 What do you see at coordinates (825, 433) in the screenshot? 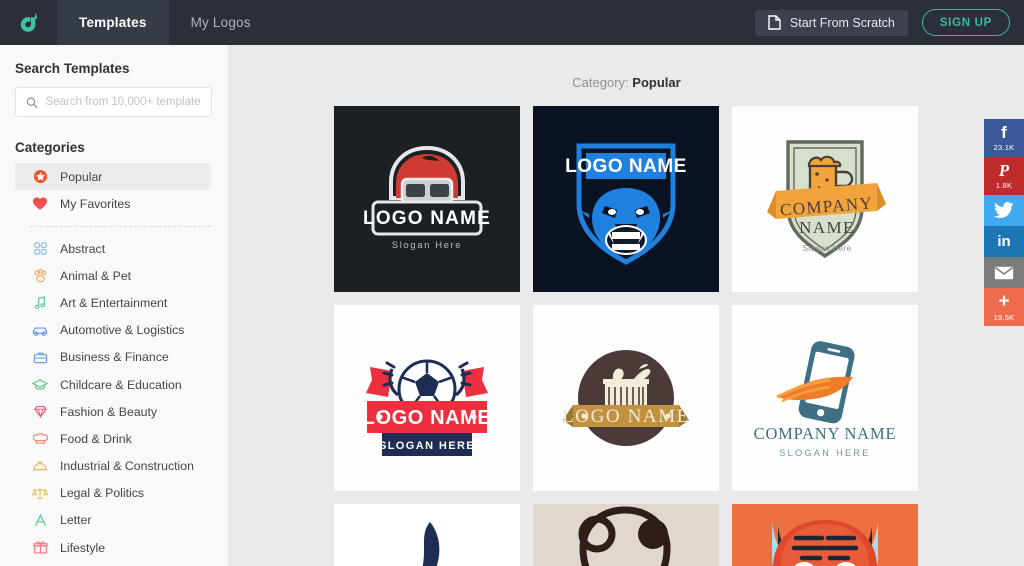
I see `svg-text: COMPANY NAME` at bounding box center [825, 433].